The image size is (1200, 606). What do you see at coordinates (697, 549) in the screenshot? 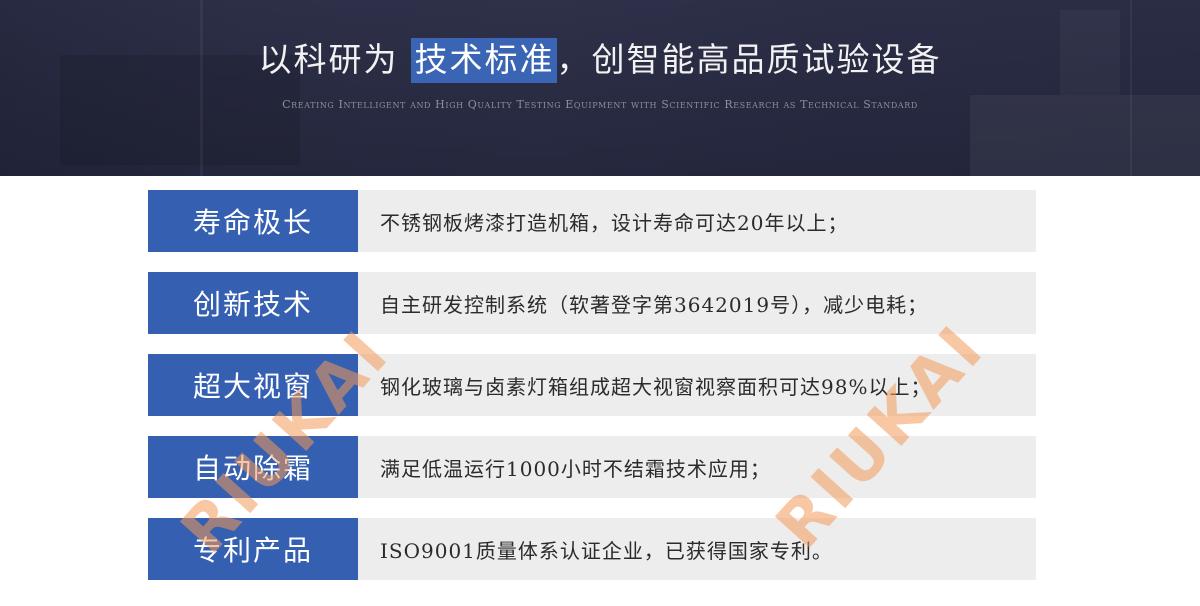
I see `feature-description: ISO9001质量体系认证企业，已获得国家专利。` at bounding box center [697, 549].